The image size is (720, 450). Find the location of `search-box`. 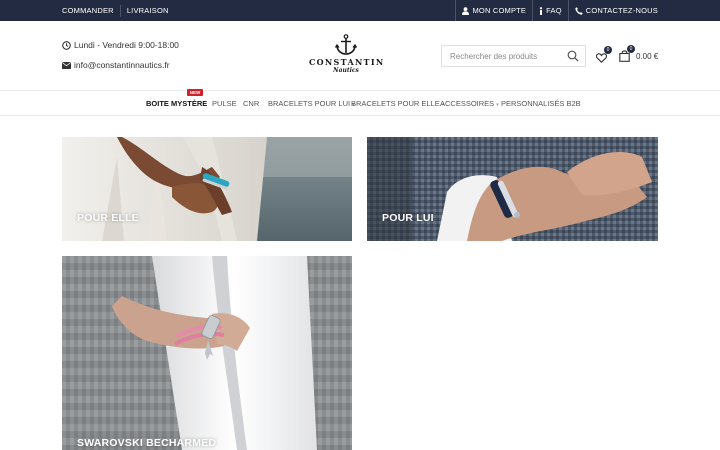

search-box is located at coordinates (513, 56).